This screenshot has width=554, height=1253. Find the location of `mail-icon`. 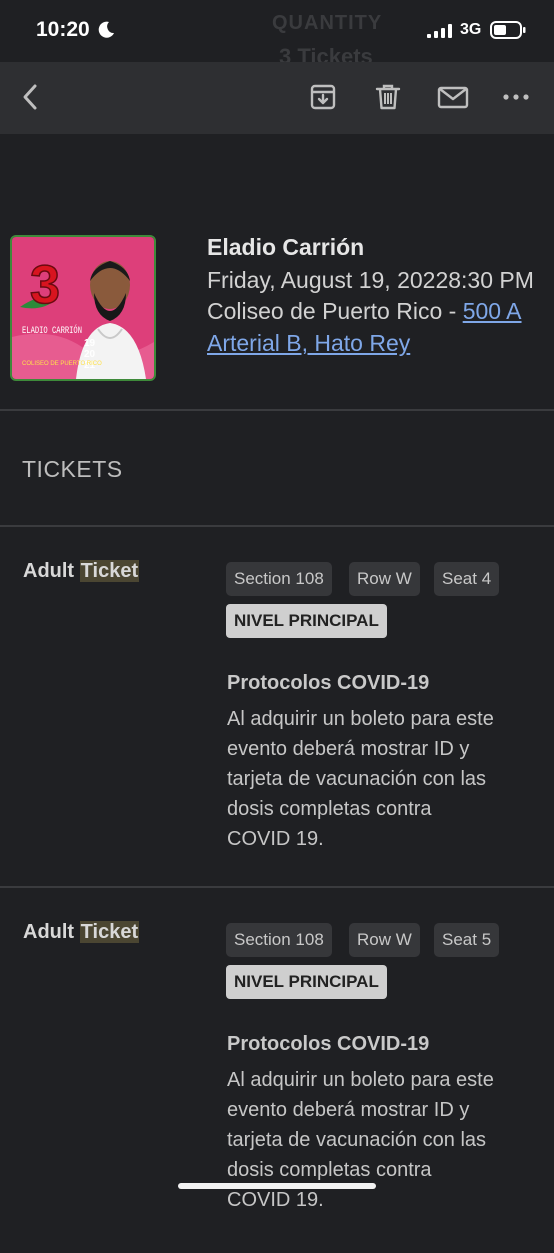

mail-icon is located at coordinates (453, 97).